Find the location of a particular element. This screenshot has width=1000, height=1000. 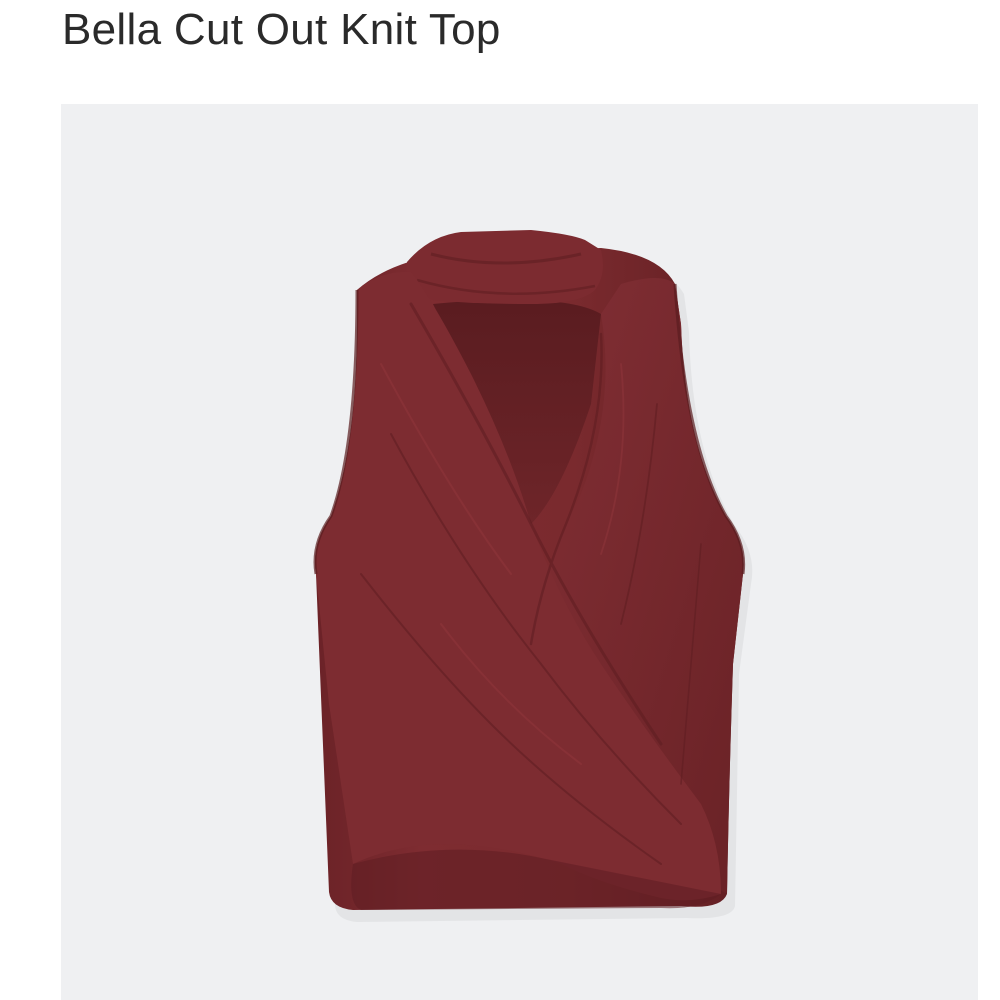

product-title: Bella Cut Out Knit Top is located at coordinates (281, 29).